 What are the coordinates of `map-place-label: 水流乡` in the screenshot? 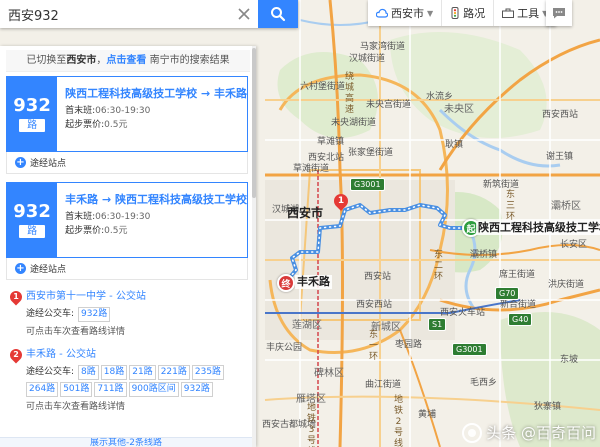 It's located at (440, 97).